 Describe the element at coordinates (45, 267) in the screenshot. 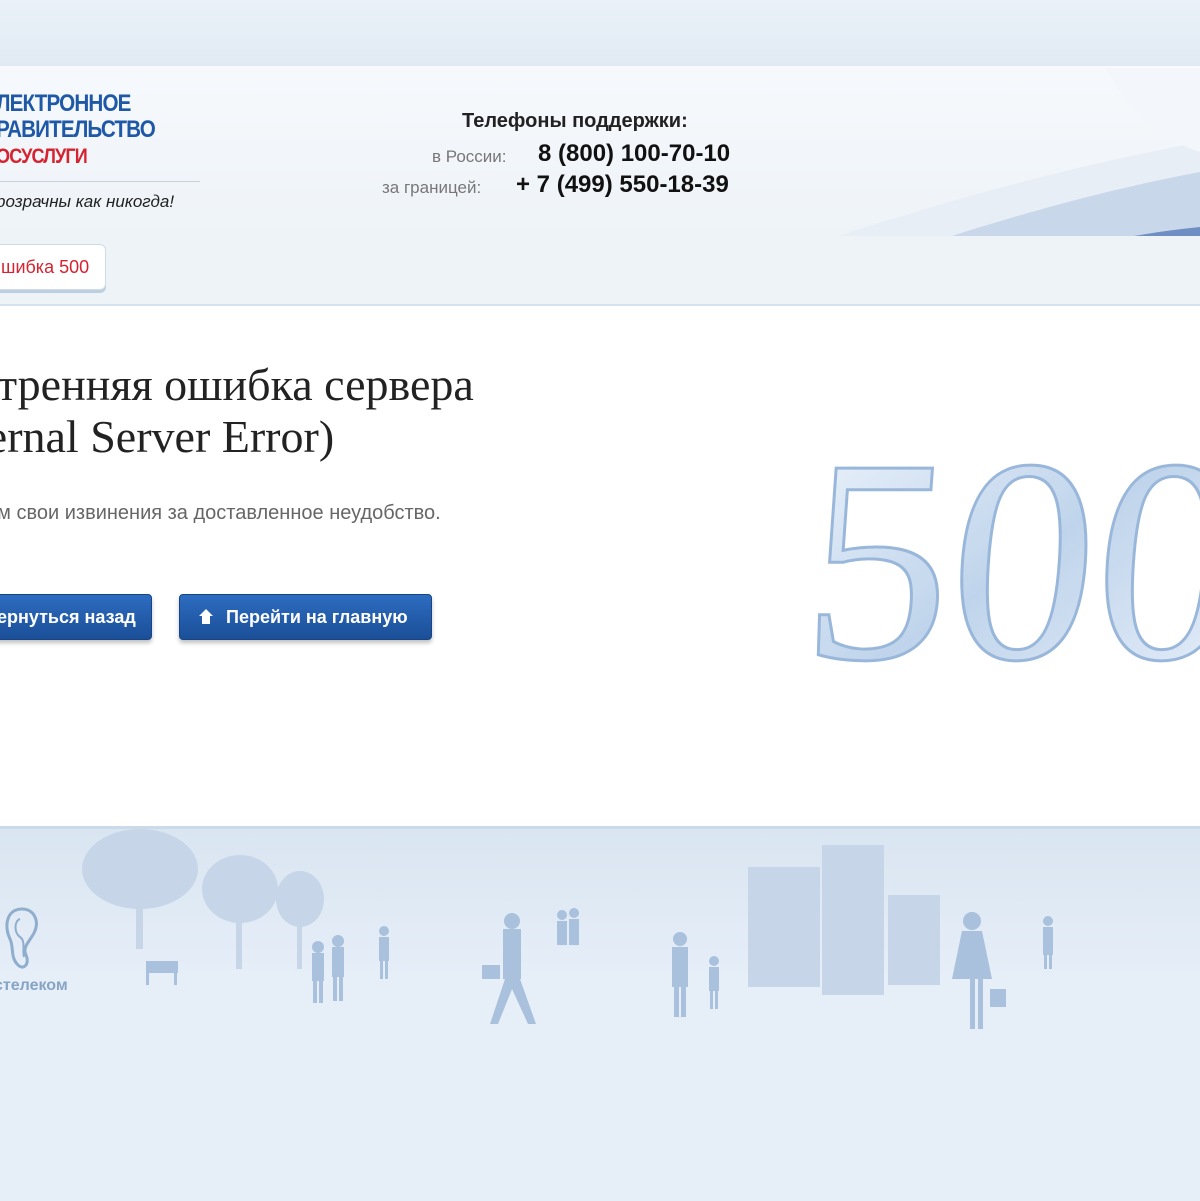

I see `breadcrumb-label: шибка 500` at that location.